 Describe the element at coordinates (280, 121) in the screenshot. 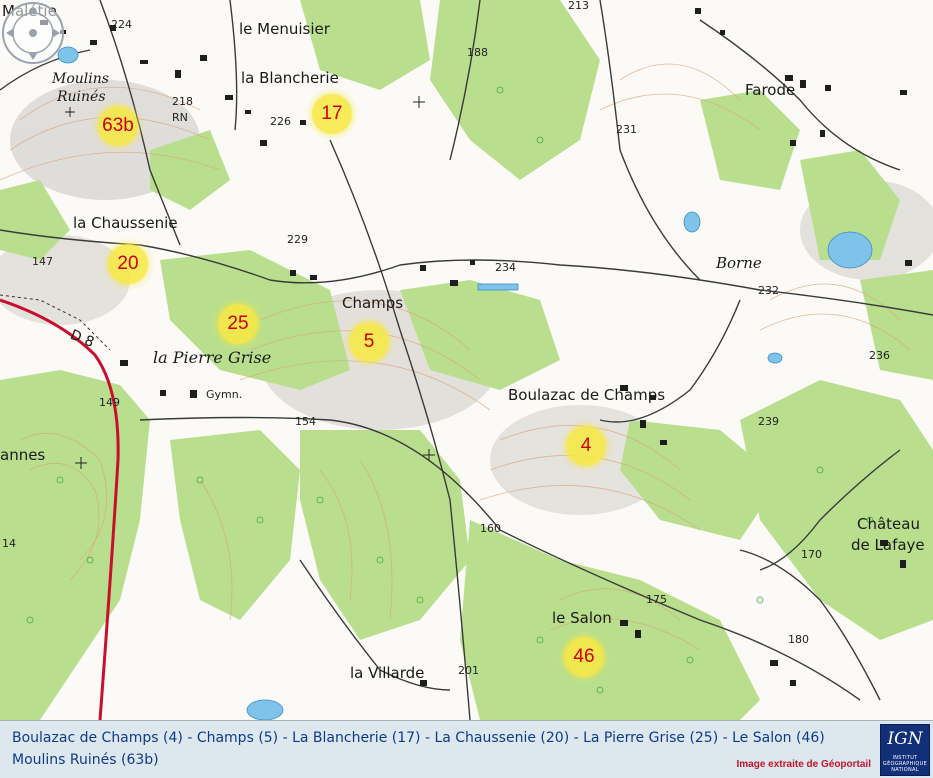

I see `altitude: 226` at that location.